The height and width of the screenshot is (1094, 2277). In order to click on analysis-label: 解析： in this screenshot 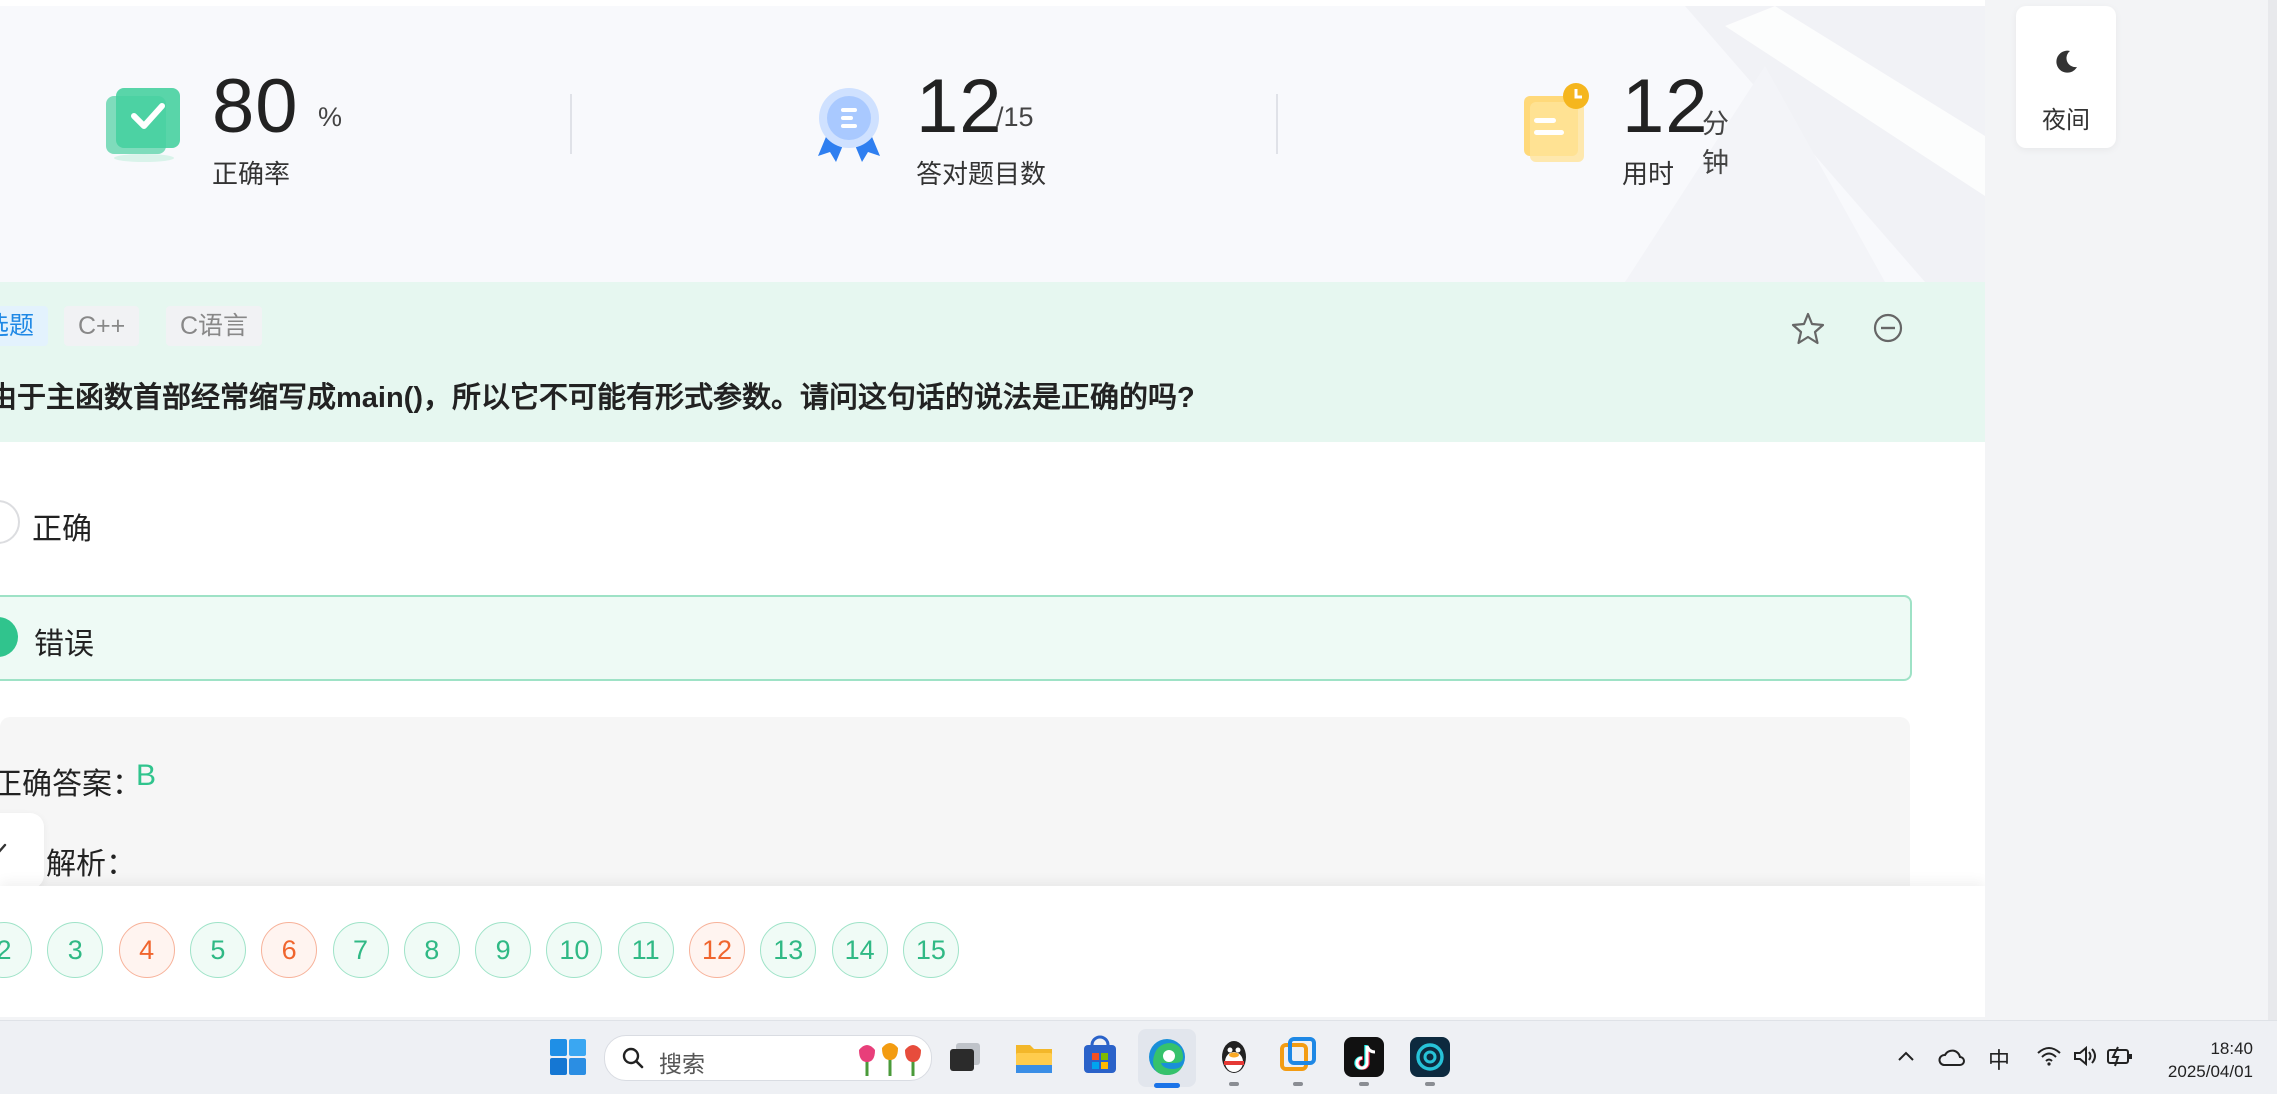, I will do `click(91, 864)`.